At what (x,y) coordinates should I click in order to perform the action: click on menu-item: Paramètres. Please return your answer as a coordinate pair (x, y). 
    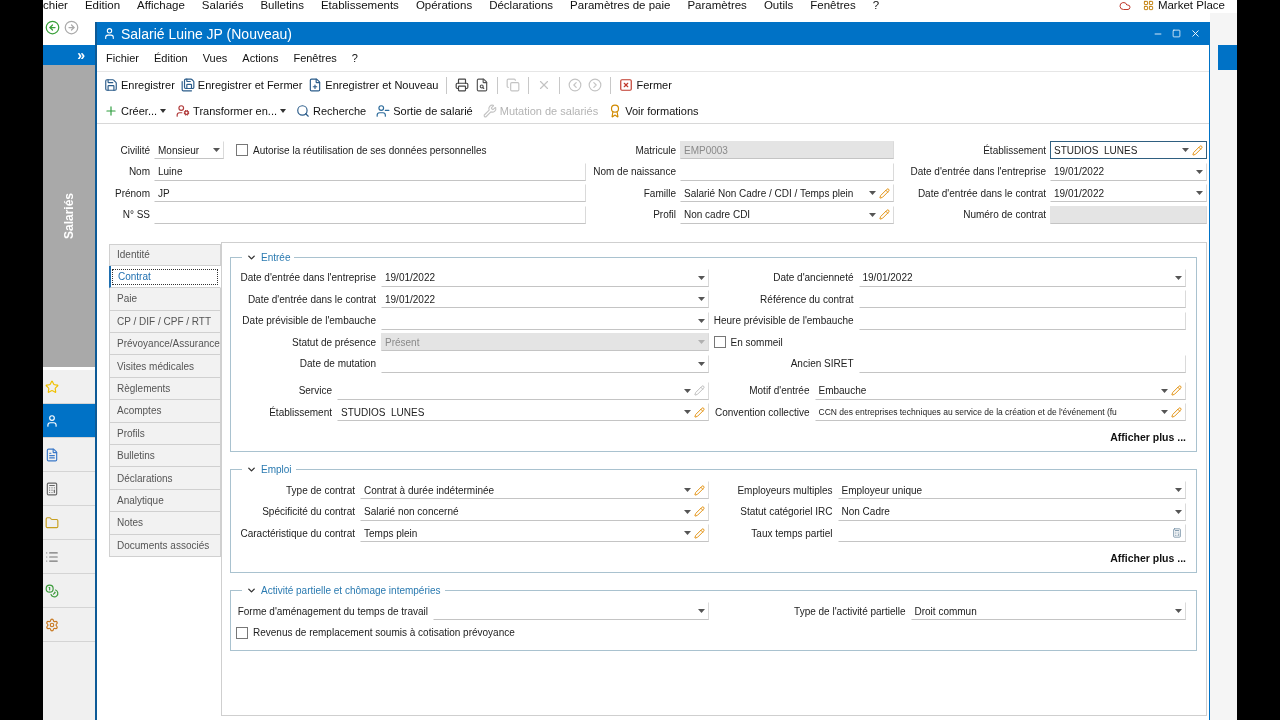
    Looking at the image, I should click on (717, 5).